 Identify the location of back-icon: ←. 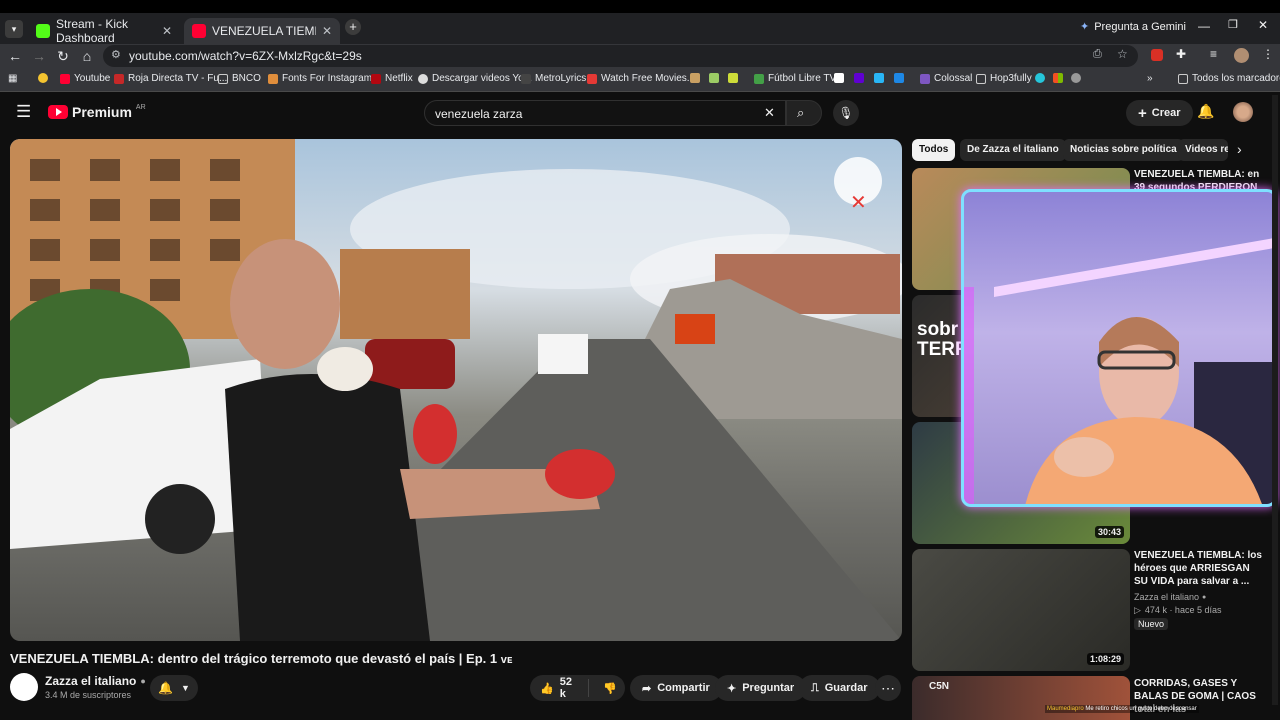
(15, 56).